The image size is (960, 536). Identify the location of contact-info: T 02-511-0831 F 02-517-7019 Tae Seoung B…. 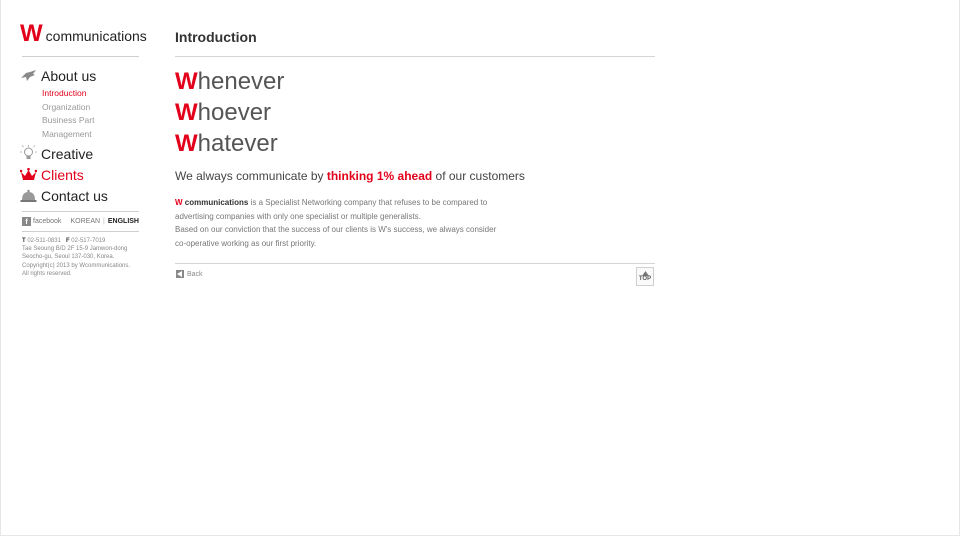
(84, 257).